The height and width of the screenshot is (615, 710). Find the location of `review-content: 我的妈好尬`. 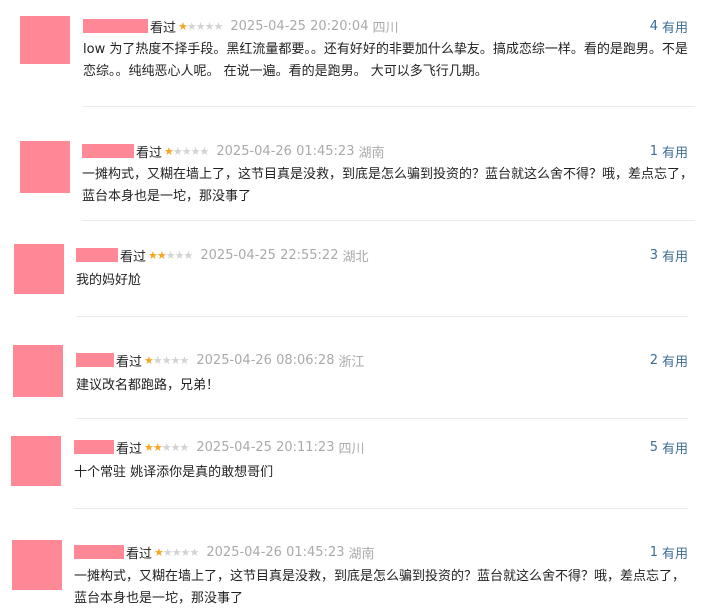

review-content: 我的妈好尬 is located at coordinates (109, 280).